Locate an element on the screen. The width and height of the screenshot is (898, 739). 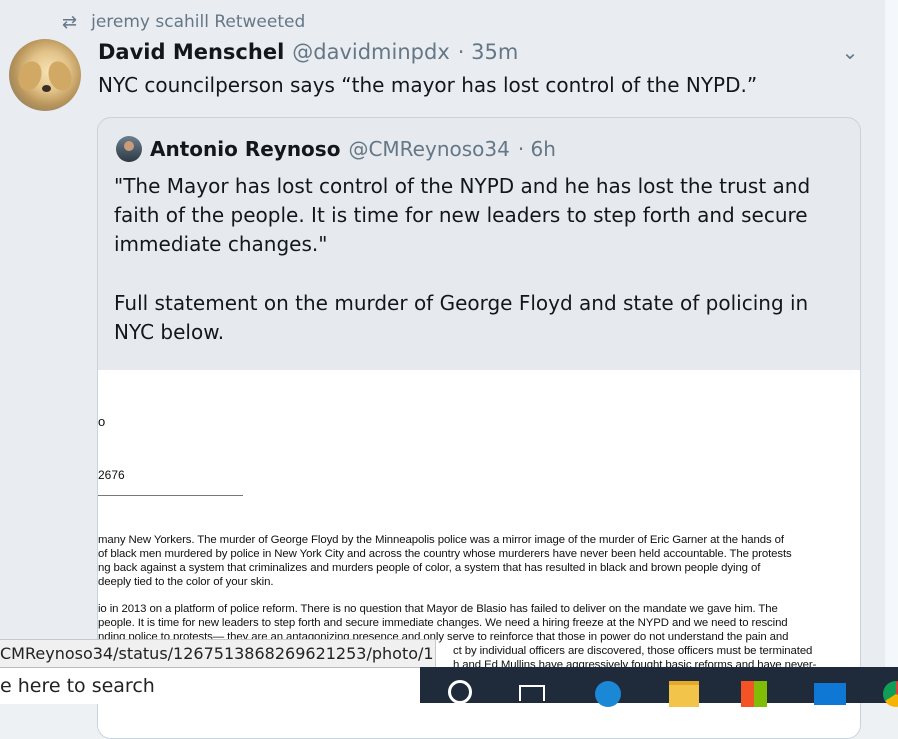
retweet-label: jeremy scahill Retweeted is located at coordinates (198, 22).